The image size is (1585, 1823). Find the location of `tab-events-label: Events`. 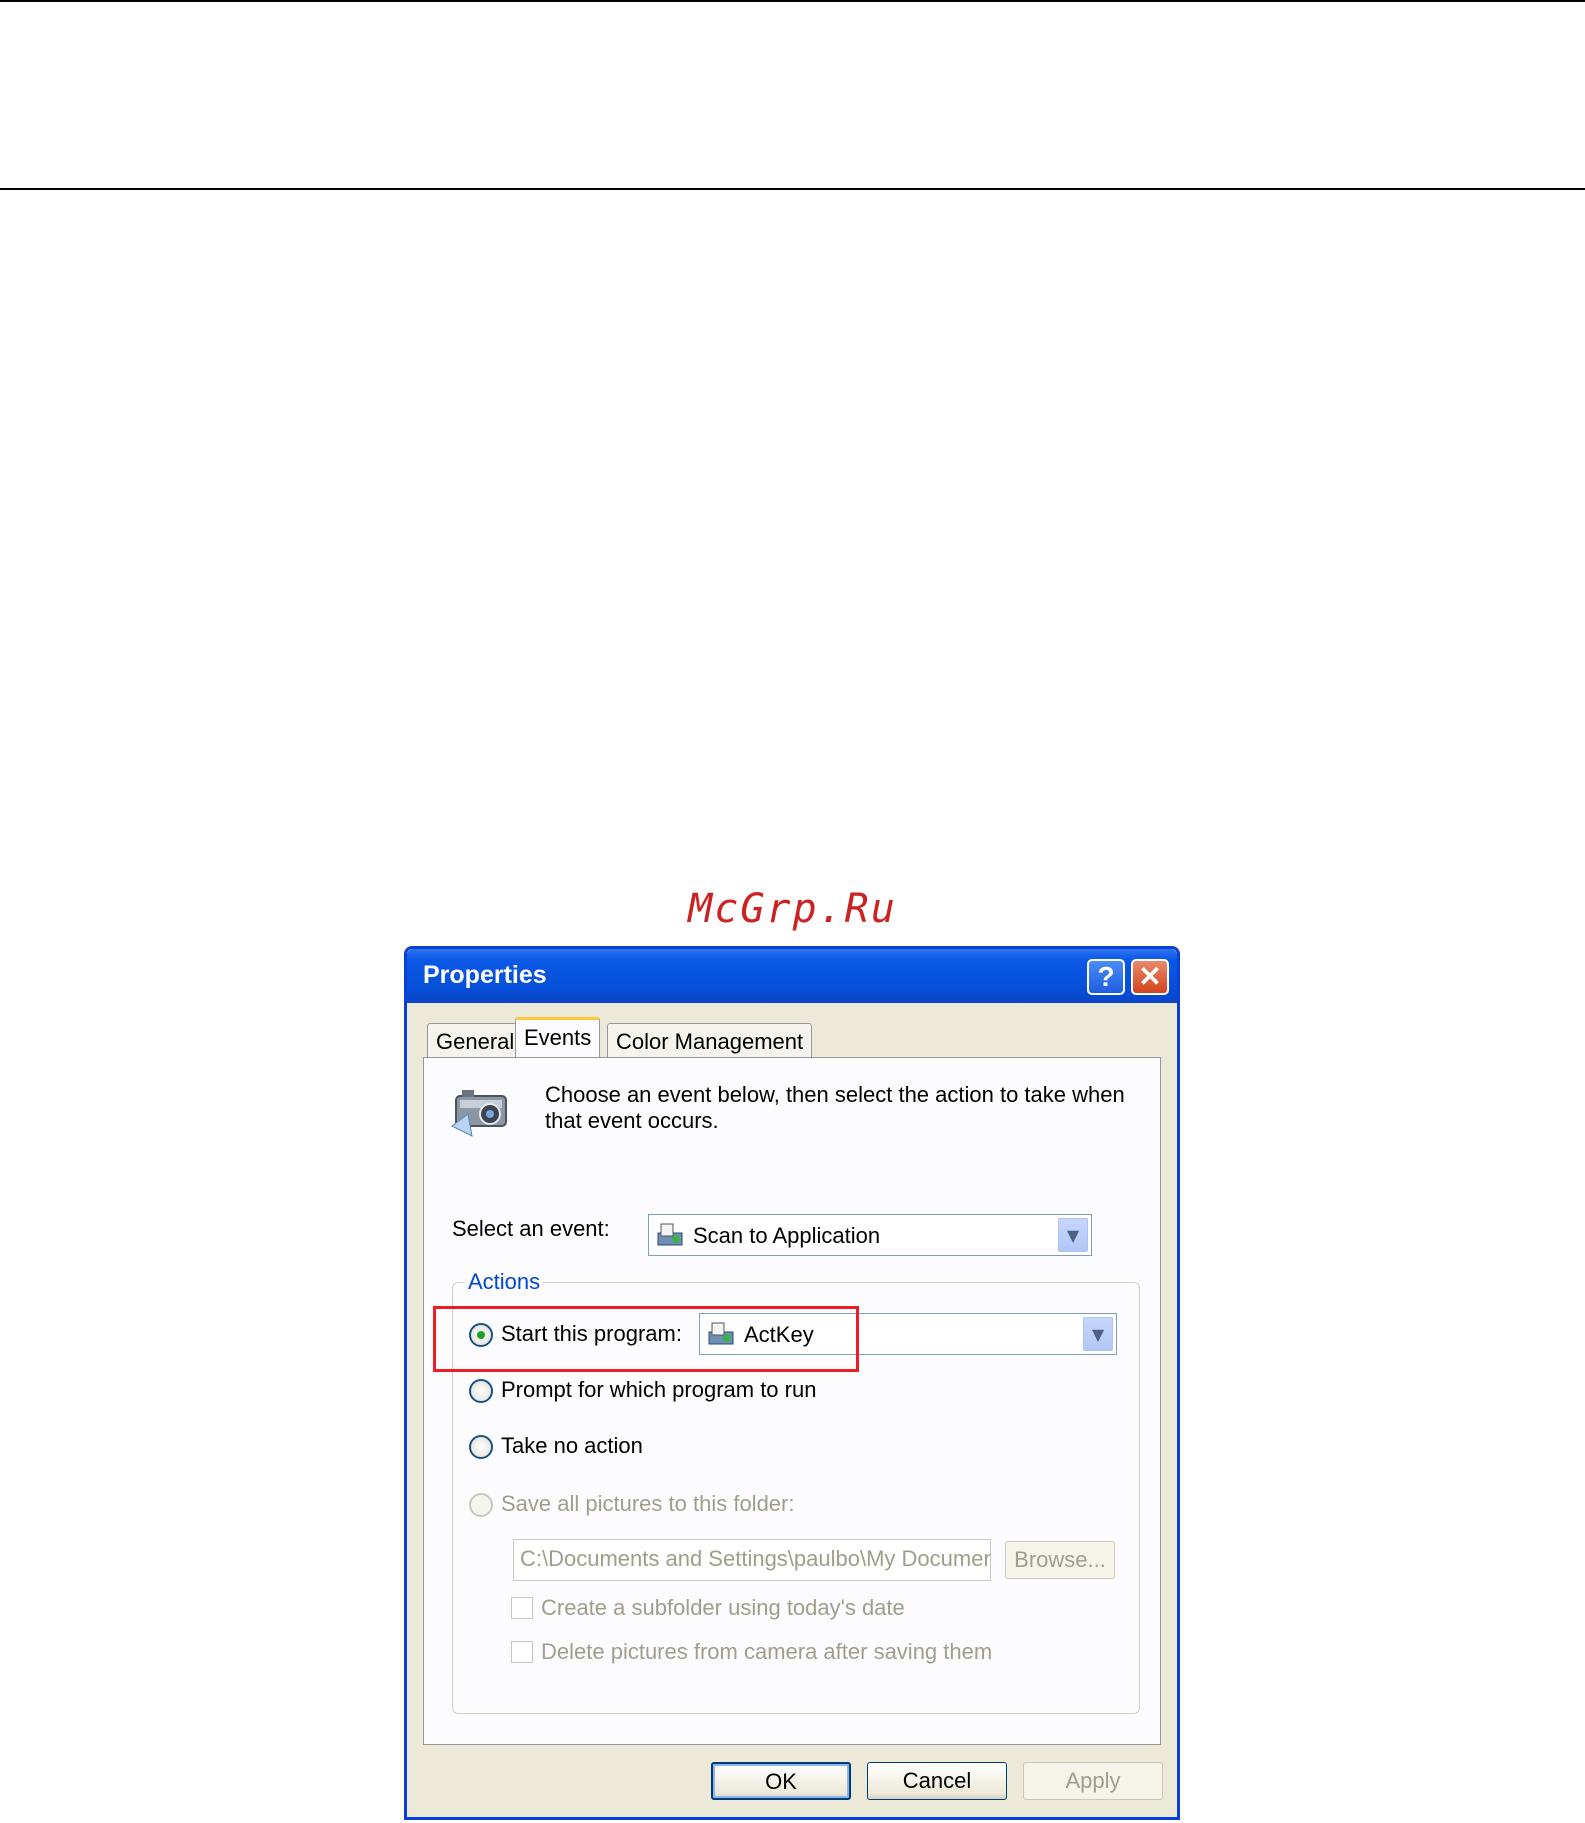

tab-events-label: Events is located at coordinates (558, 1037).